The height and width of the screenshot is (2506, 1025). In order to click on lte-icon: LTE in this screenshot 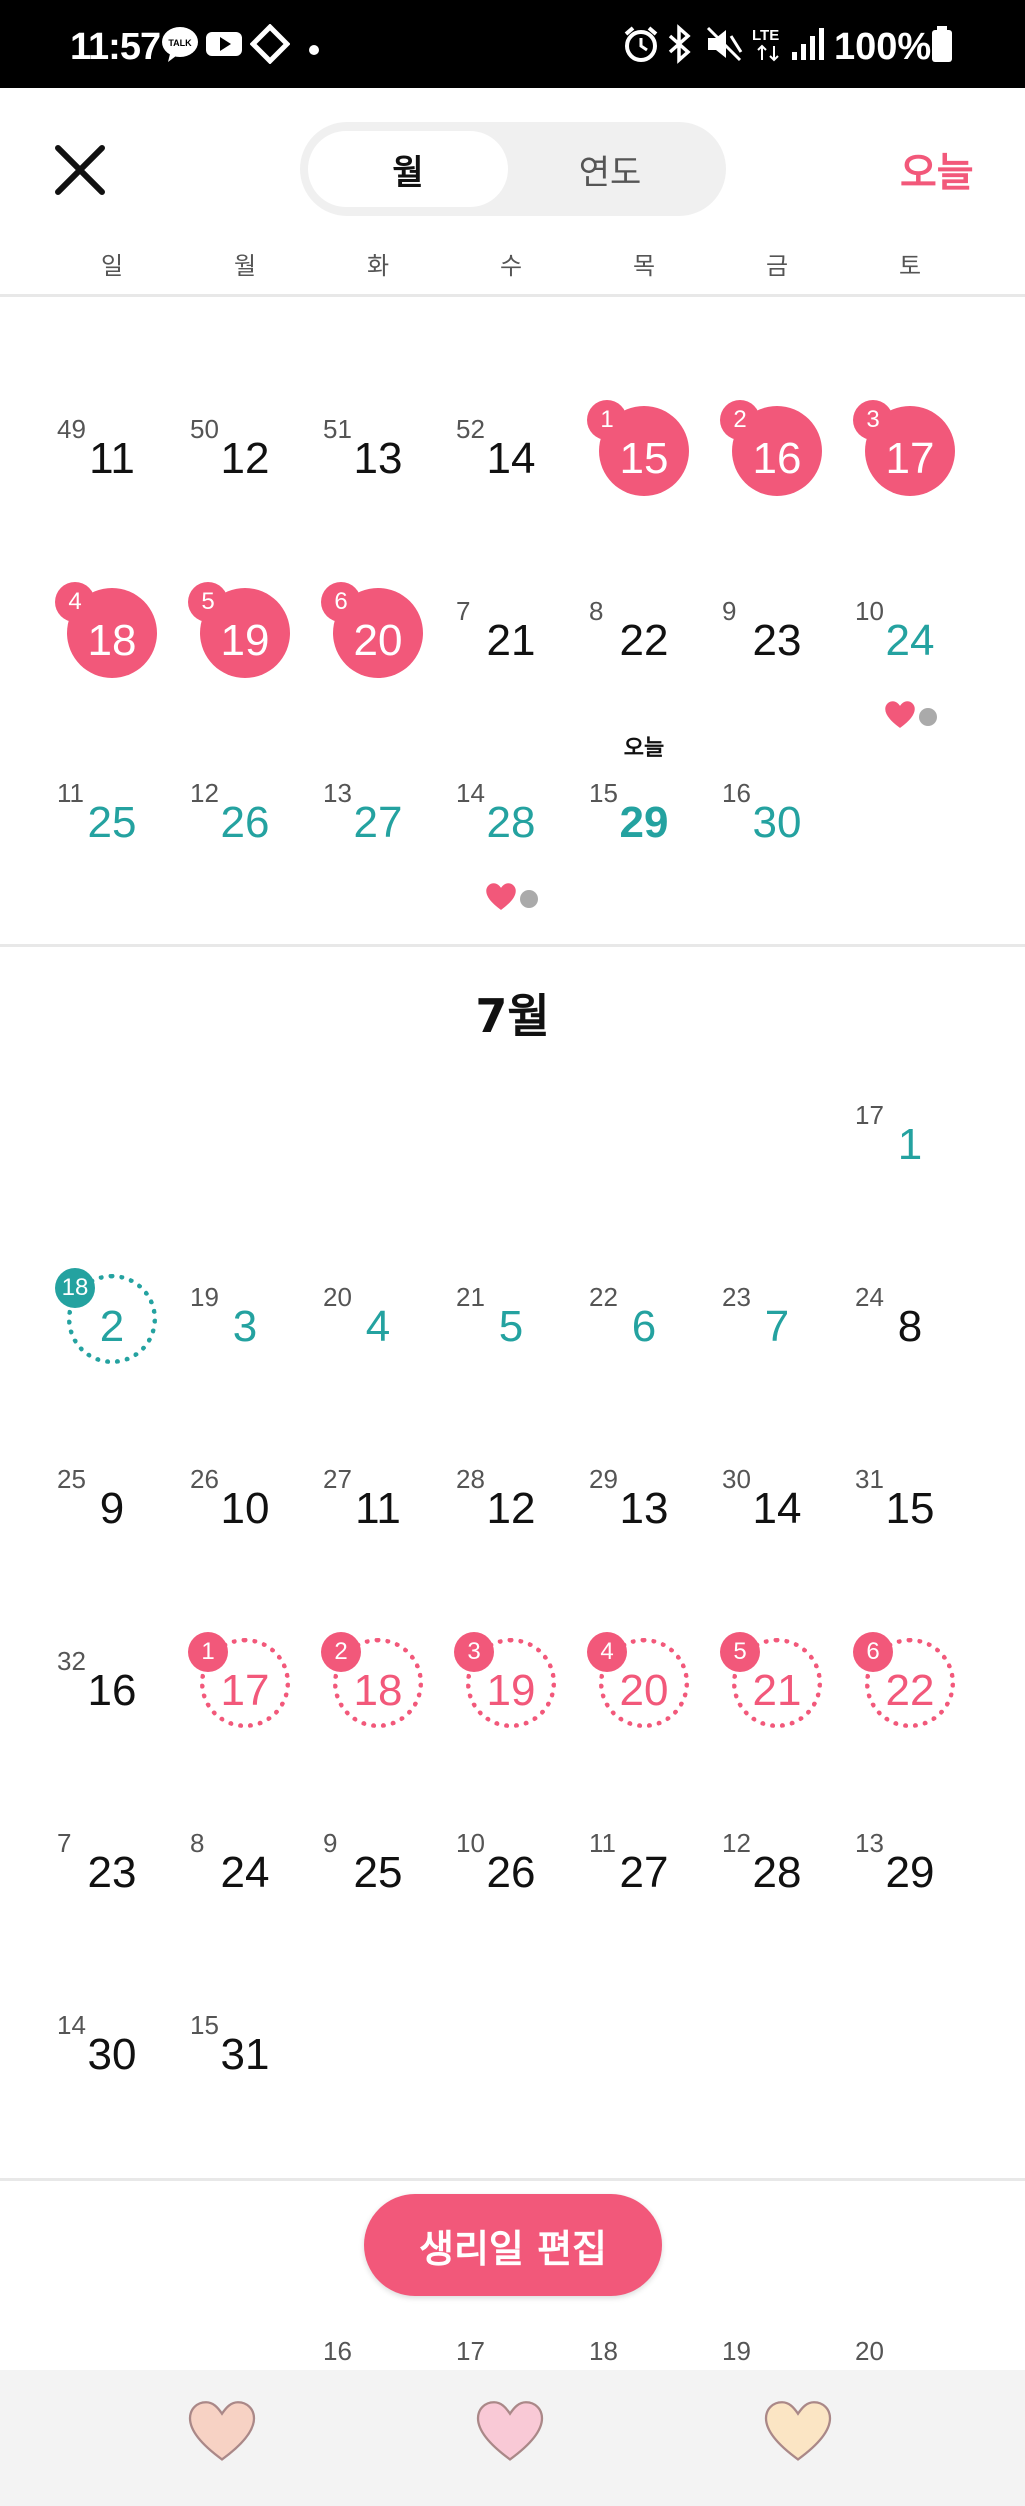, I will do `click(769, 44)`.